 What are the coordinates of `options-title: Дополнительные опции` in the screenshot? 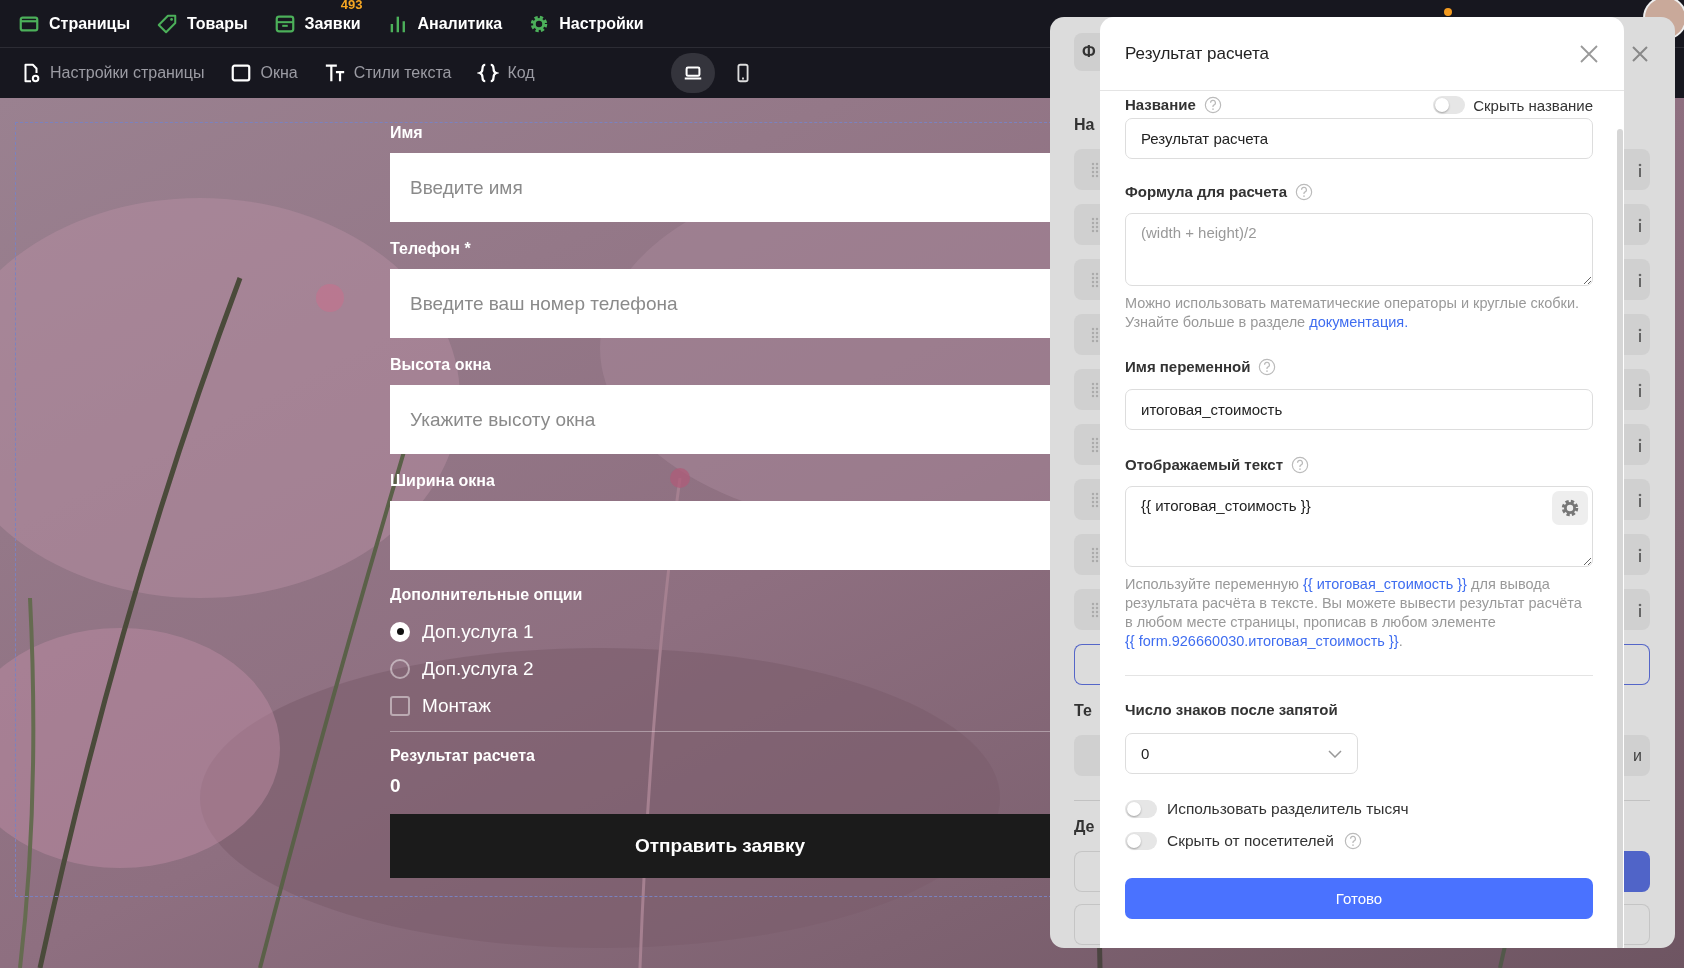 It's located at (486, 595).